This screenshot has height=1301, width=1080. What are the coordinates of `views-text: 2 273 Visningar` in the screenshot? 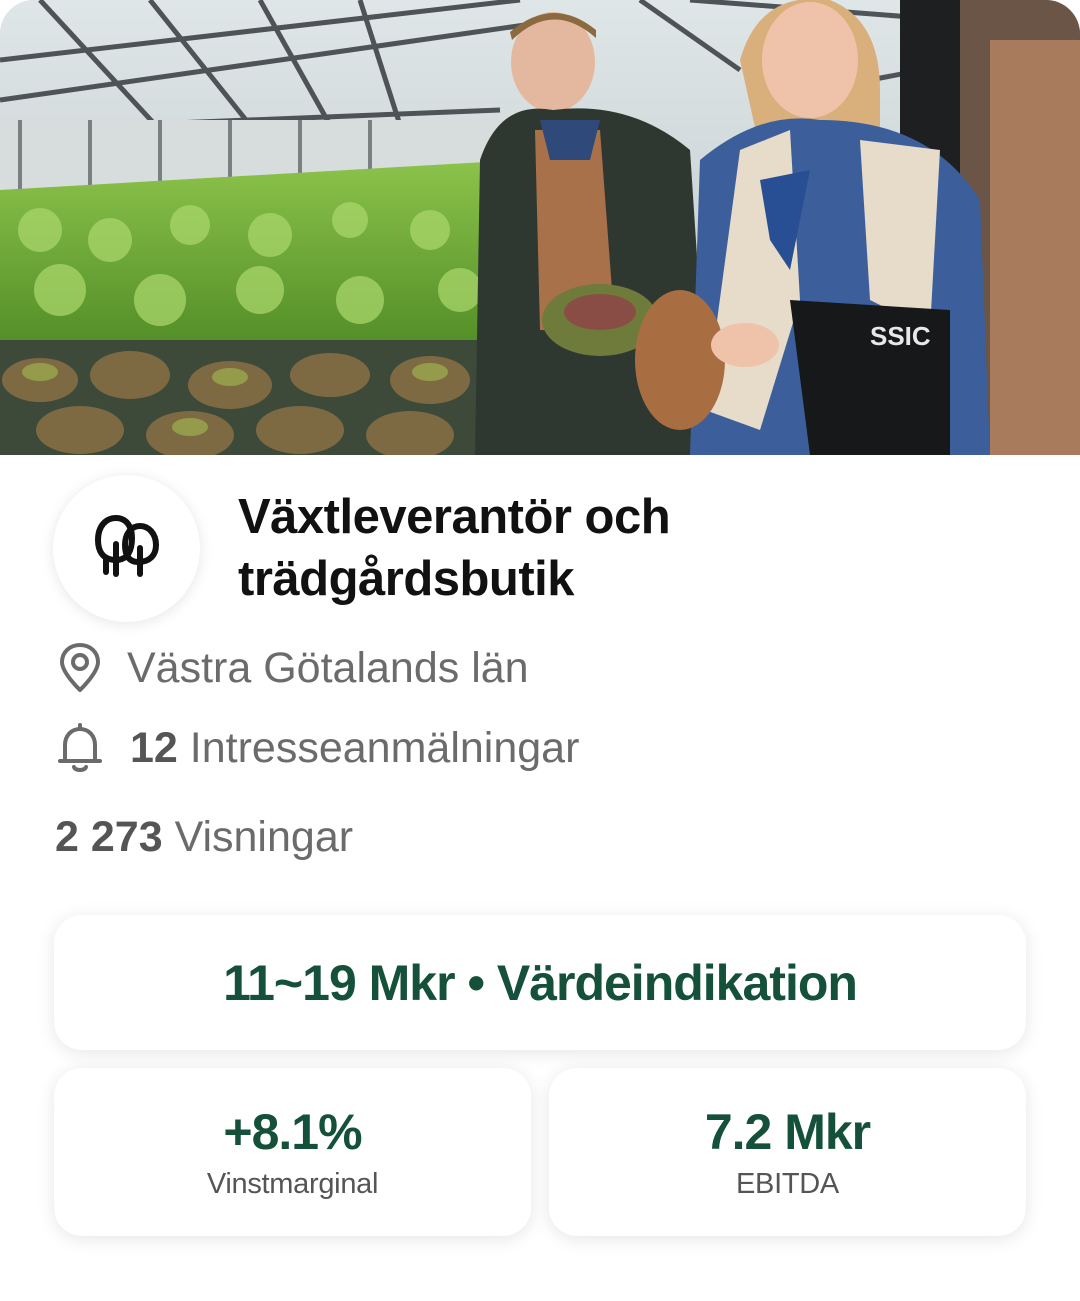 It's located at (204, 837).